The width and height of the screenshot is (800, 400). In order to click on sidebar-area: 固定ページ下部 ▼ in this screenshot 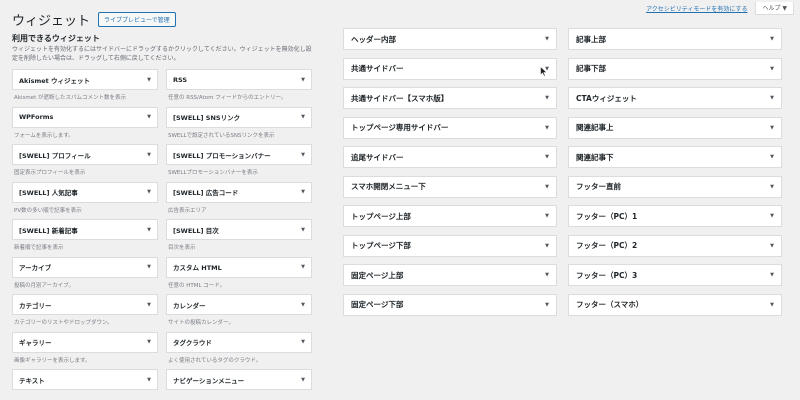, I will do `click(450, 304)`.